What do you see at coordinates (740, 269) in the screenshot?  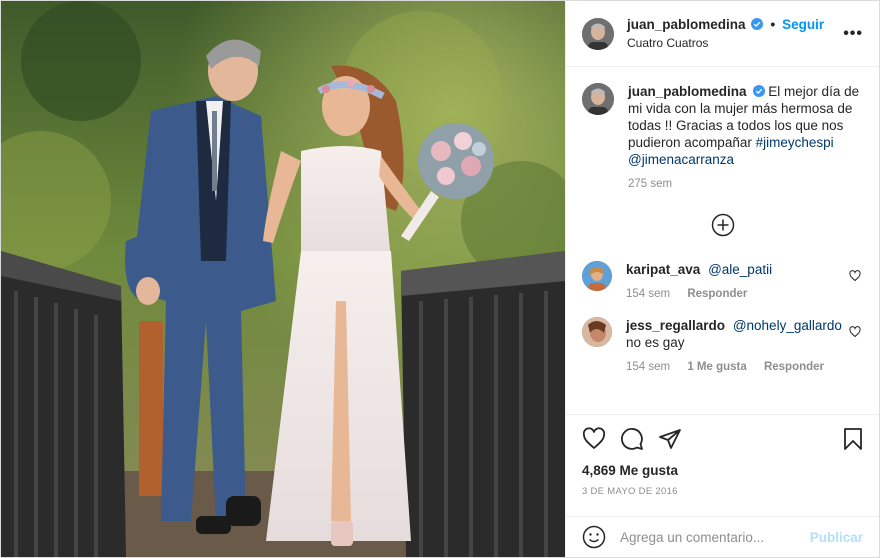 I see `comment-mention: @ale_patii` at bounding box center [740, 269].